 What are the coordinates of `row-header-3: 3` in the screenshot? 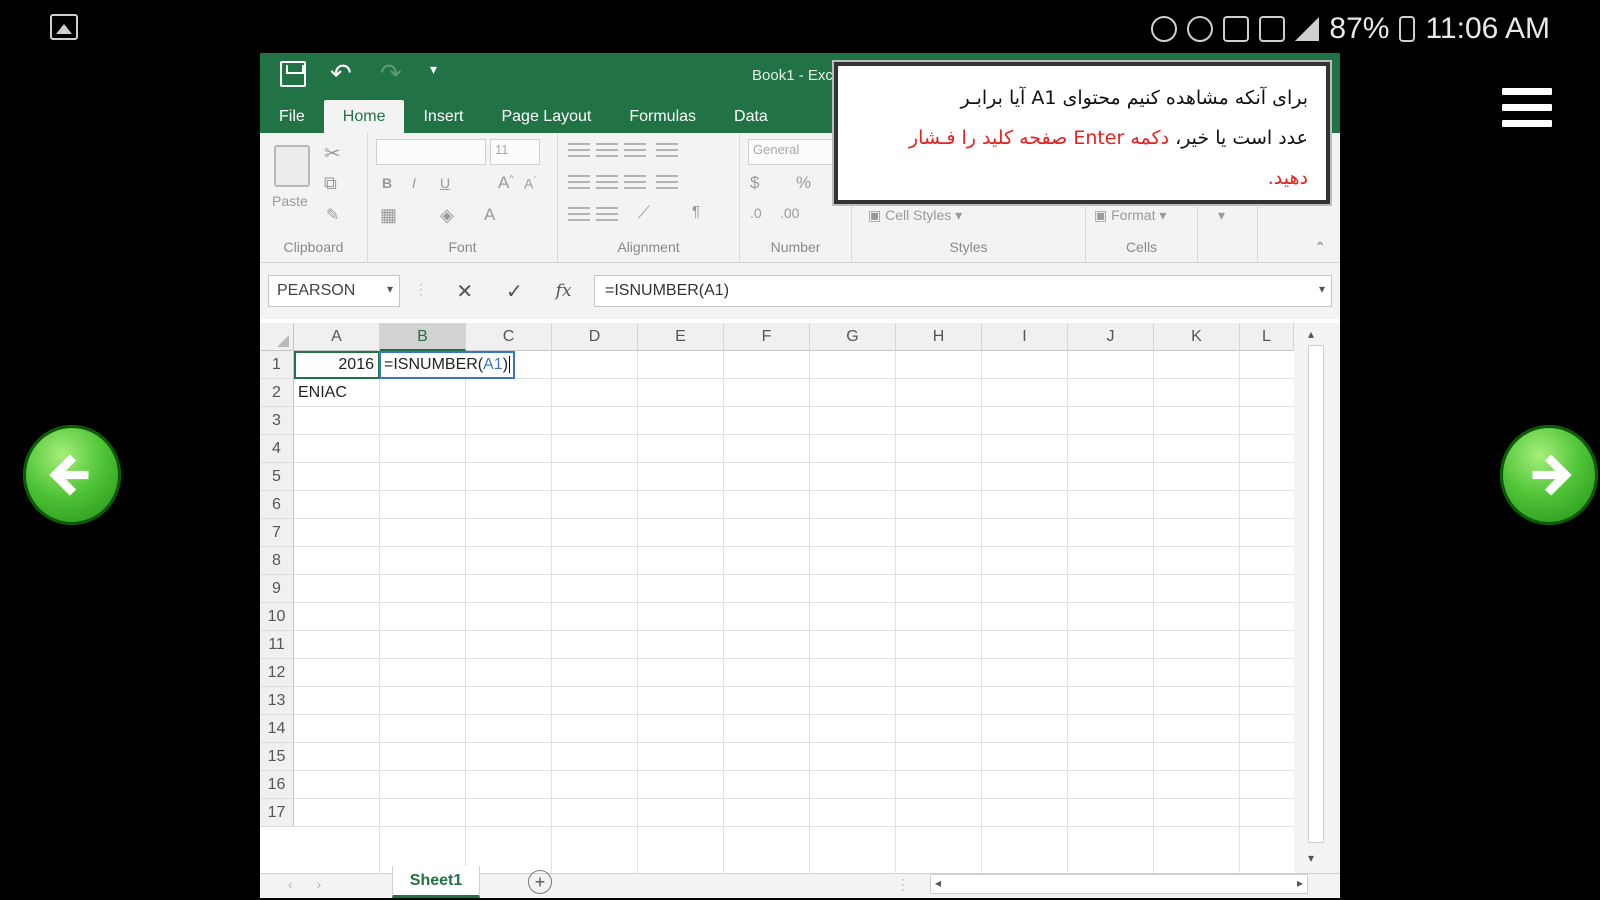 It's located at (277, 421).